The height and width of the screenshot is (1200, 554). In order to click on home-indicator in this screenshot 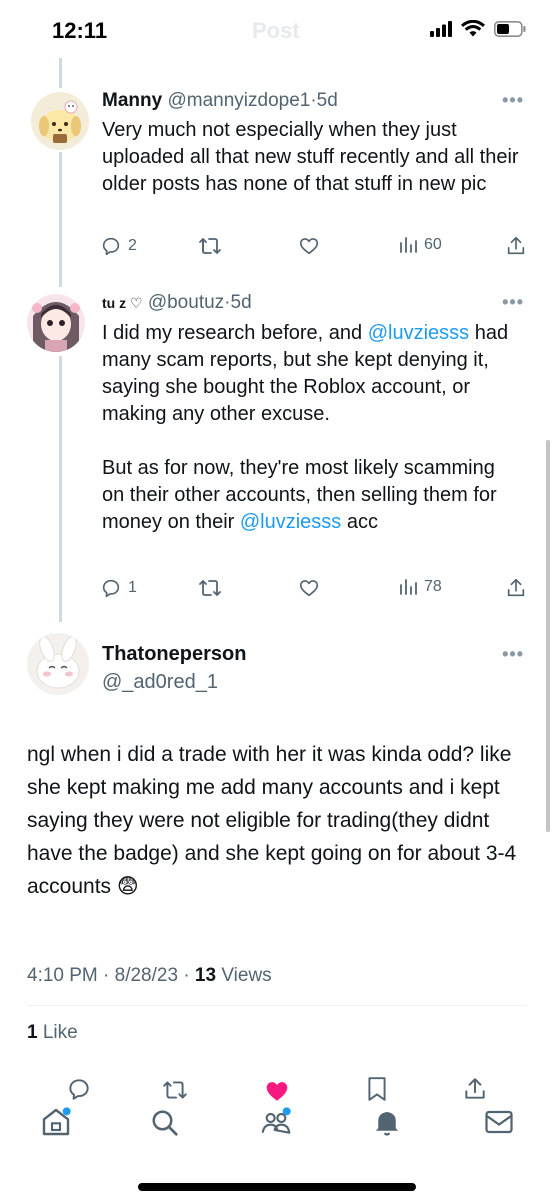, I will do `click(277, 1187)`.